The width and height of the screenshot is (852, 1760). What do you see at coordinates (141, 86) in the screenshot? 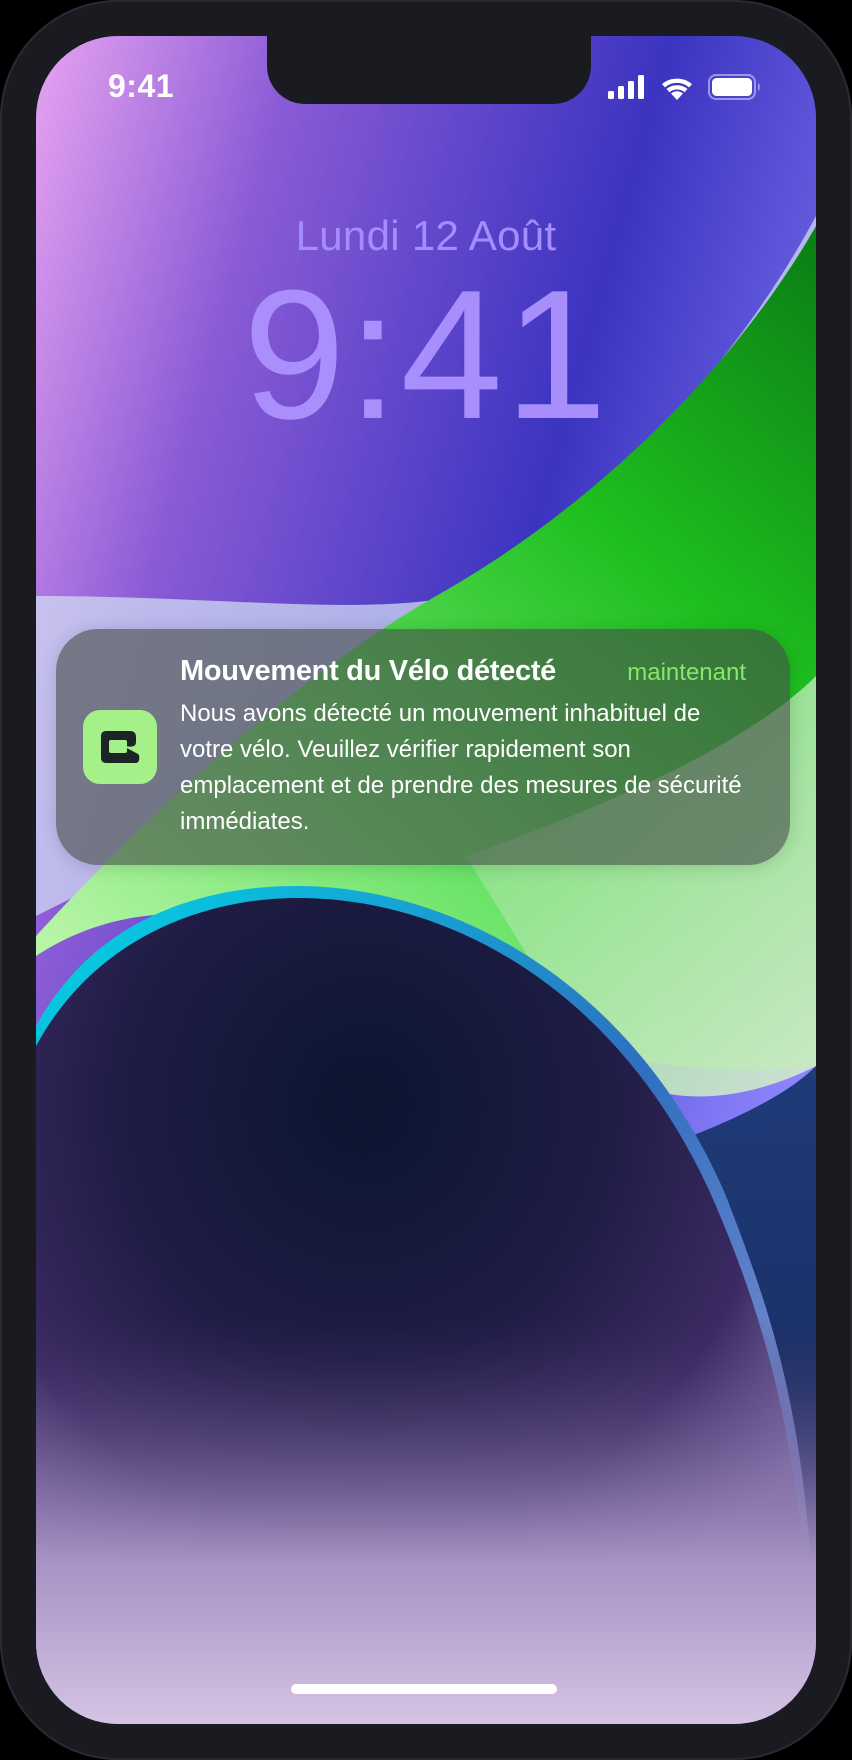
I see `status-bar-time: 9:41` at bounding box center [141, 86].